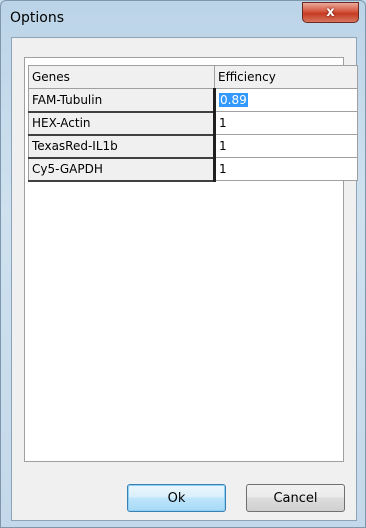 This screenshot has height=528, width=366. I want to click on efficiency-cell: 0.89, so click(286, 100).